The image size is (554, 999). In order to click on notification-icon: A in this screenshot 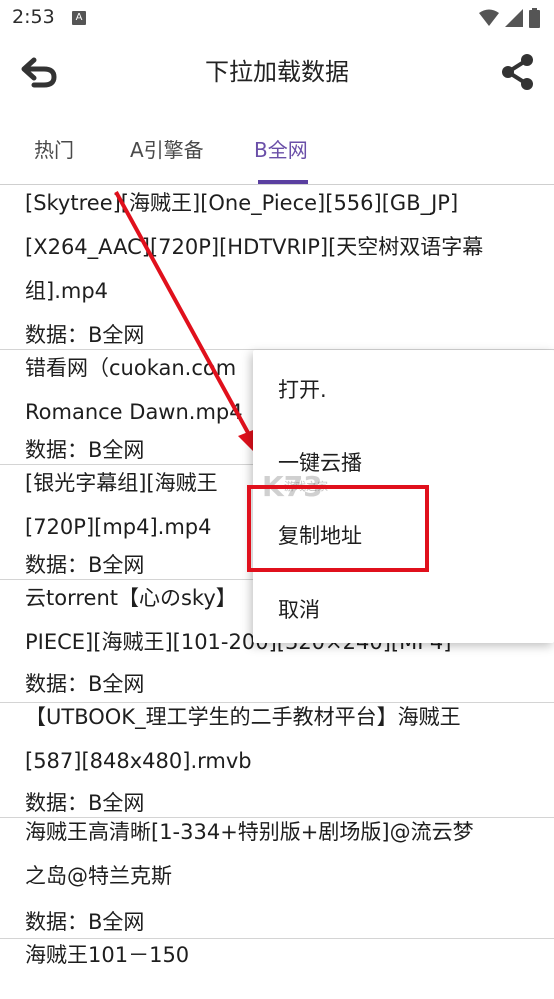, I will do `click(79, 18)`.